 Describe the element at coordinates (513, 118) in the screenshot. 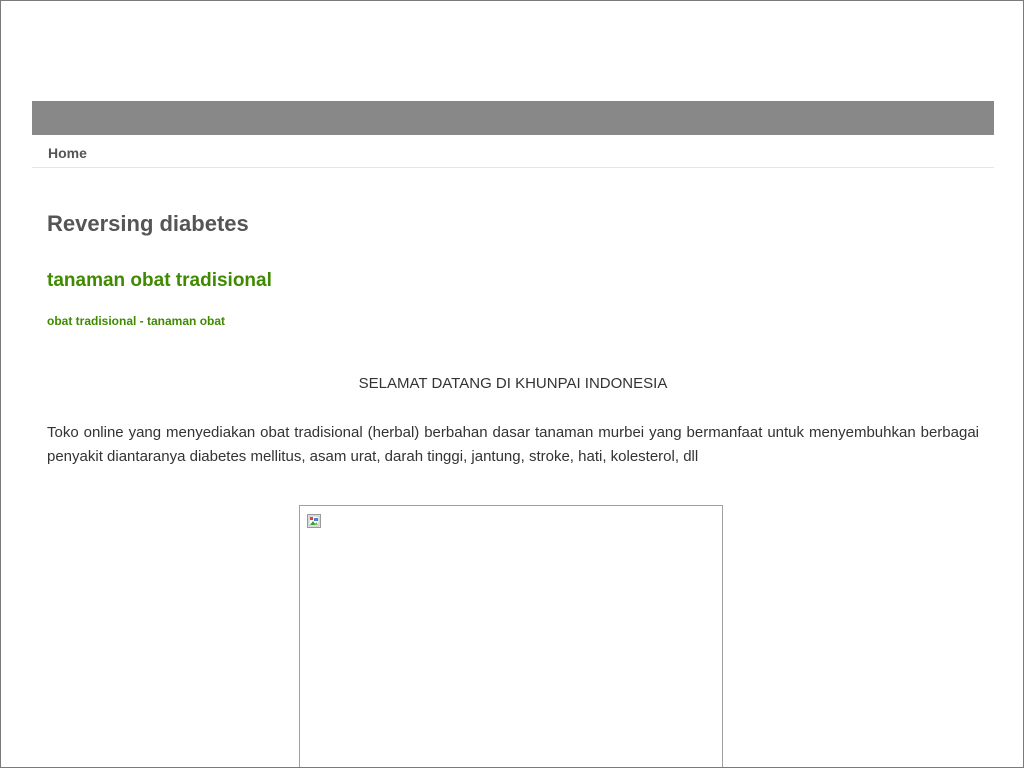

I see `header-bar` at that location.